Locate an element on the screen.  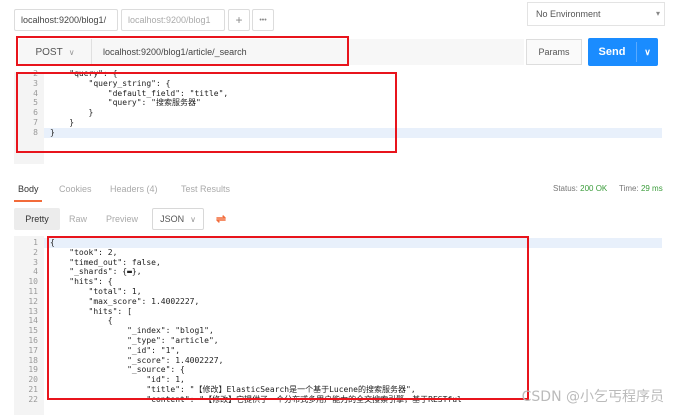
status-value: 200 OK is located at coordinates (594, 188).